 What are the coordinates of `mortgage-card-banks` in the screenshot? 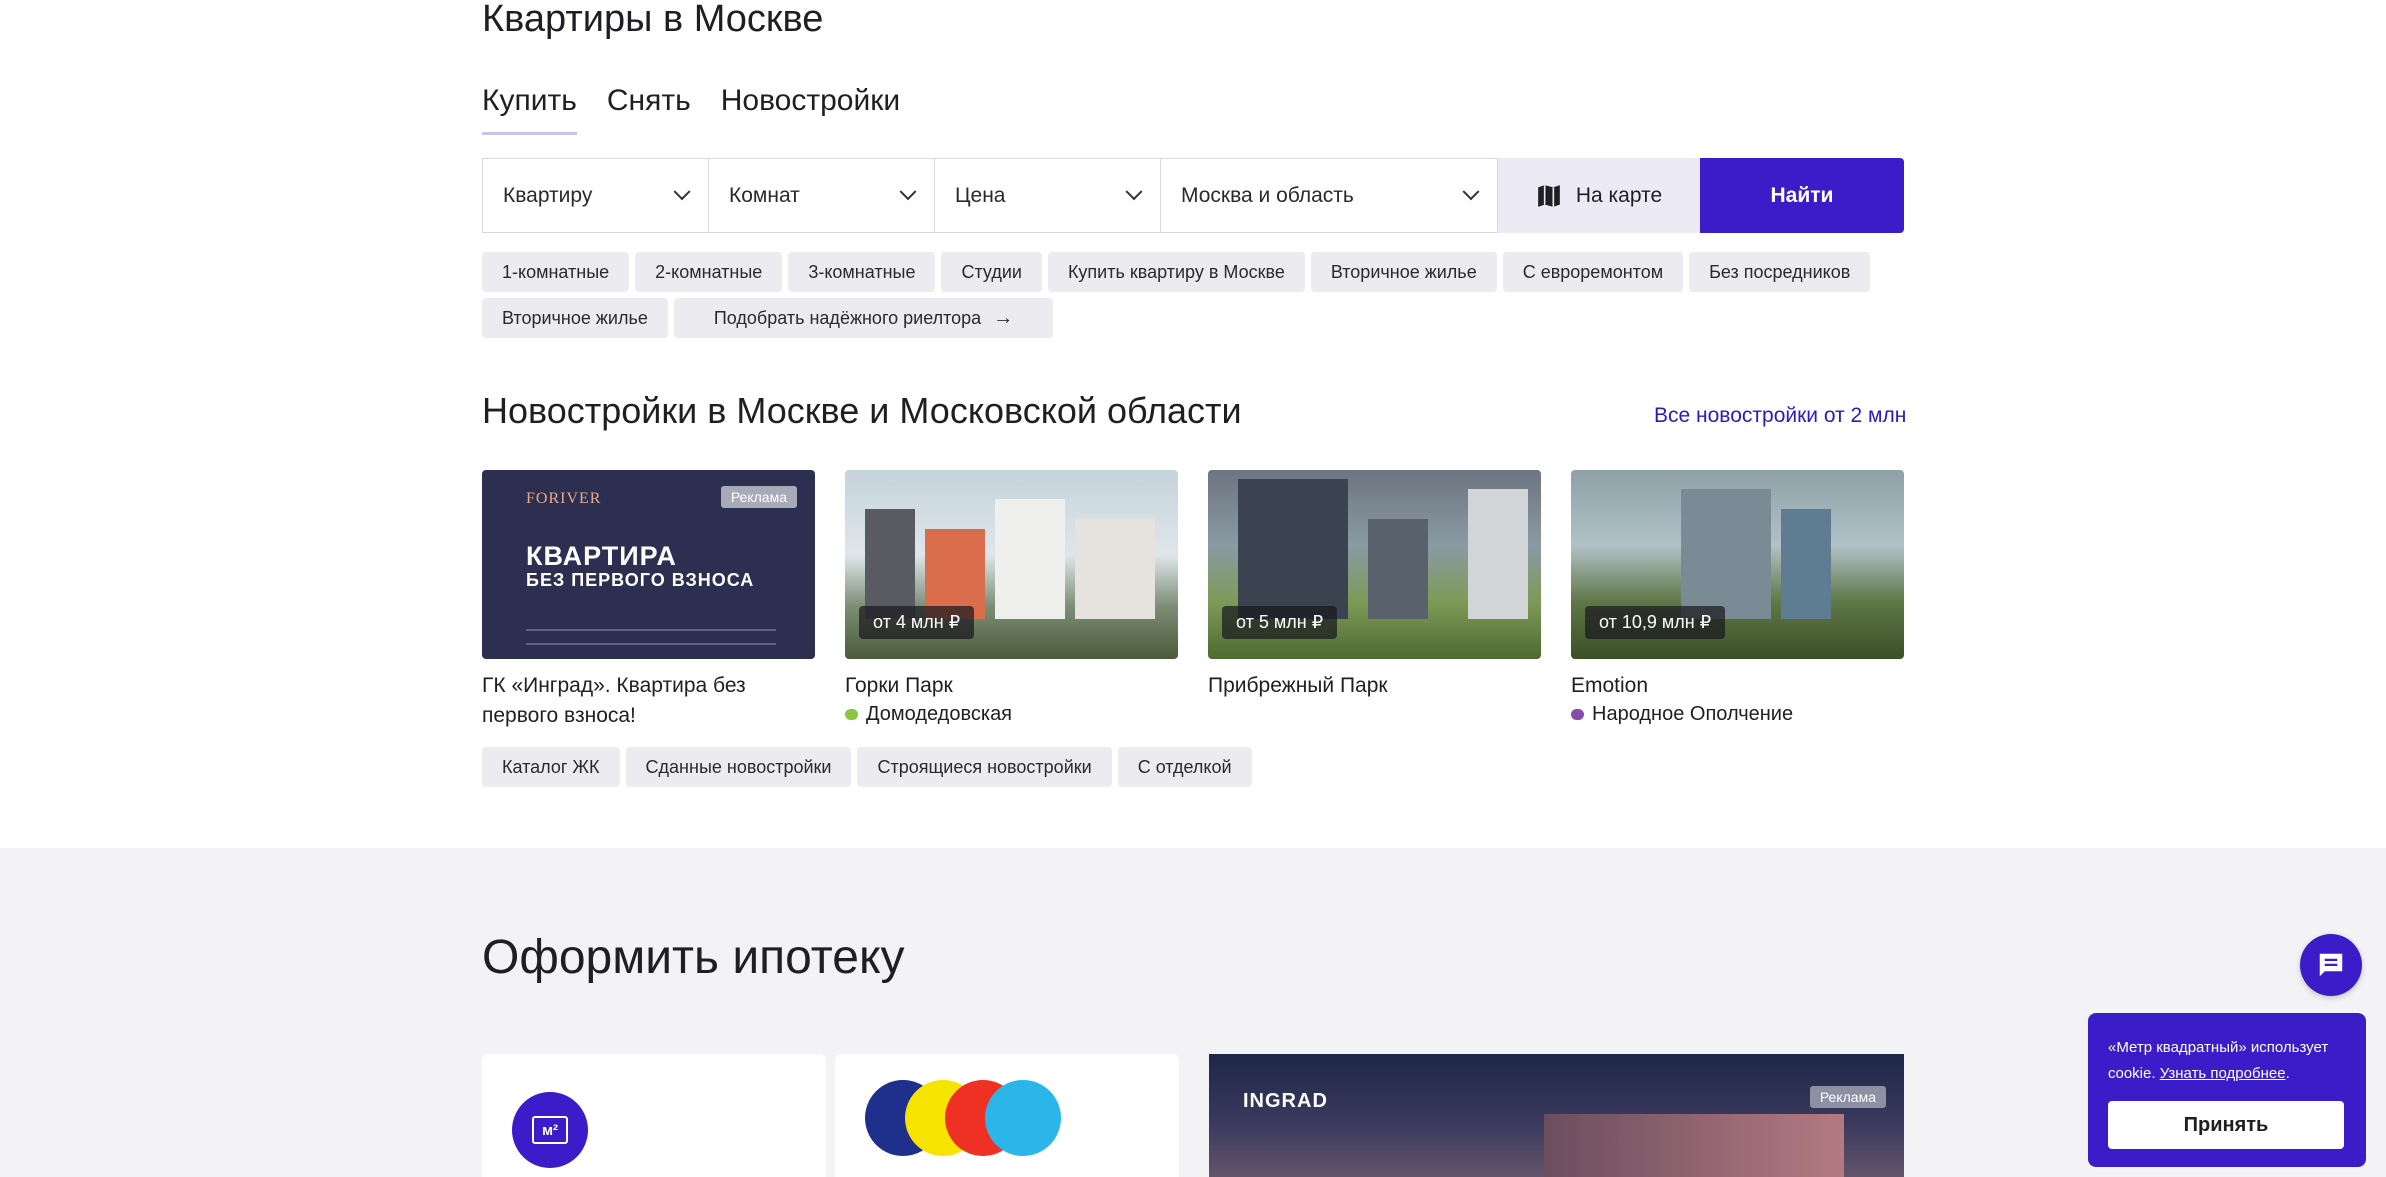 It's located at (1007, 1115).